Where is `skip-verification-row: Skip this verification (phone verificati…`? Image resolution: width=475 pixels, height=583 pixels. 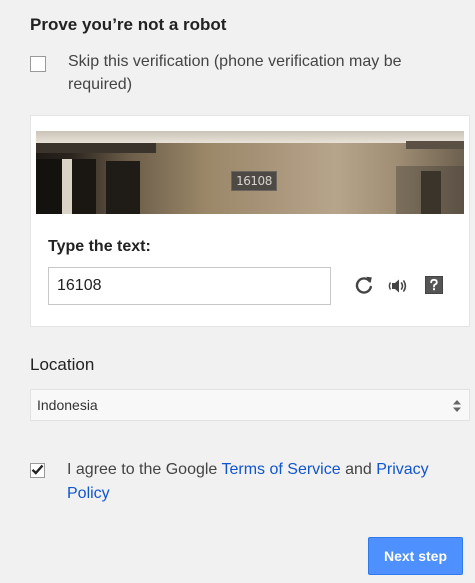 skip-verification-row: Skip this verification (phone verificati… is located at coordinates (245, 73).